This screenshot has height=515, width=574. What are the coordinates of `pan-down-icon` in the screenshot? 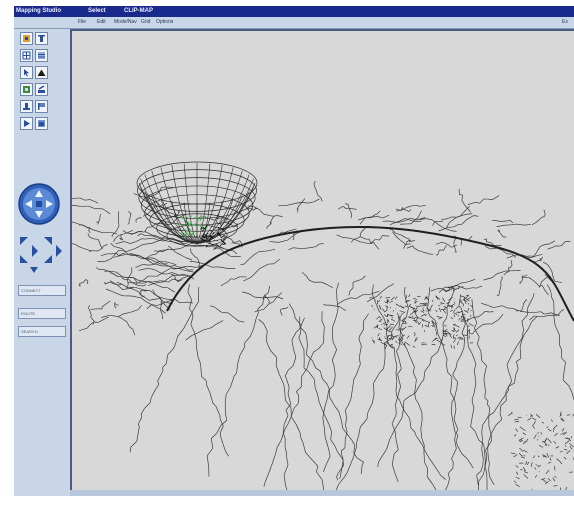 It's located at (34, 270).